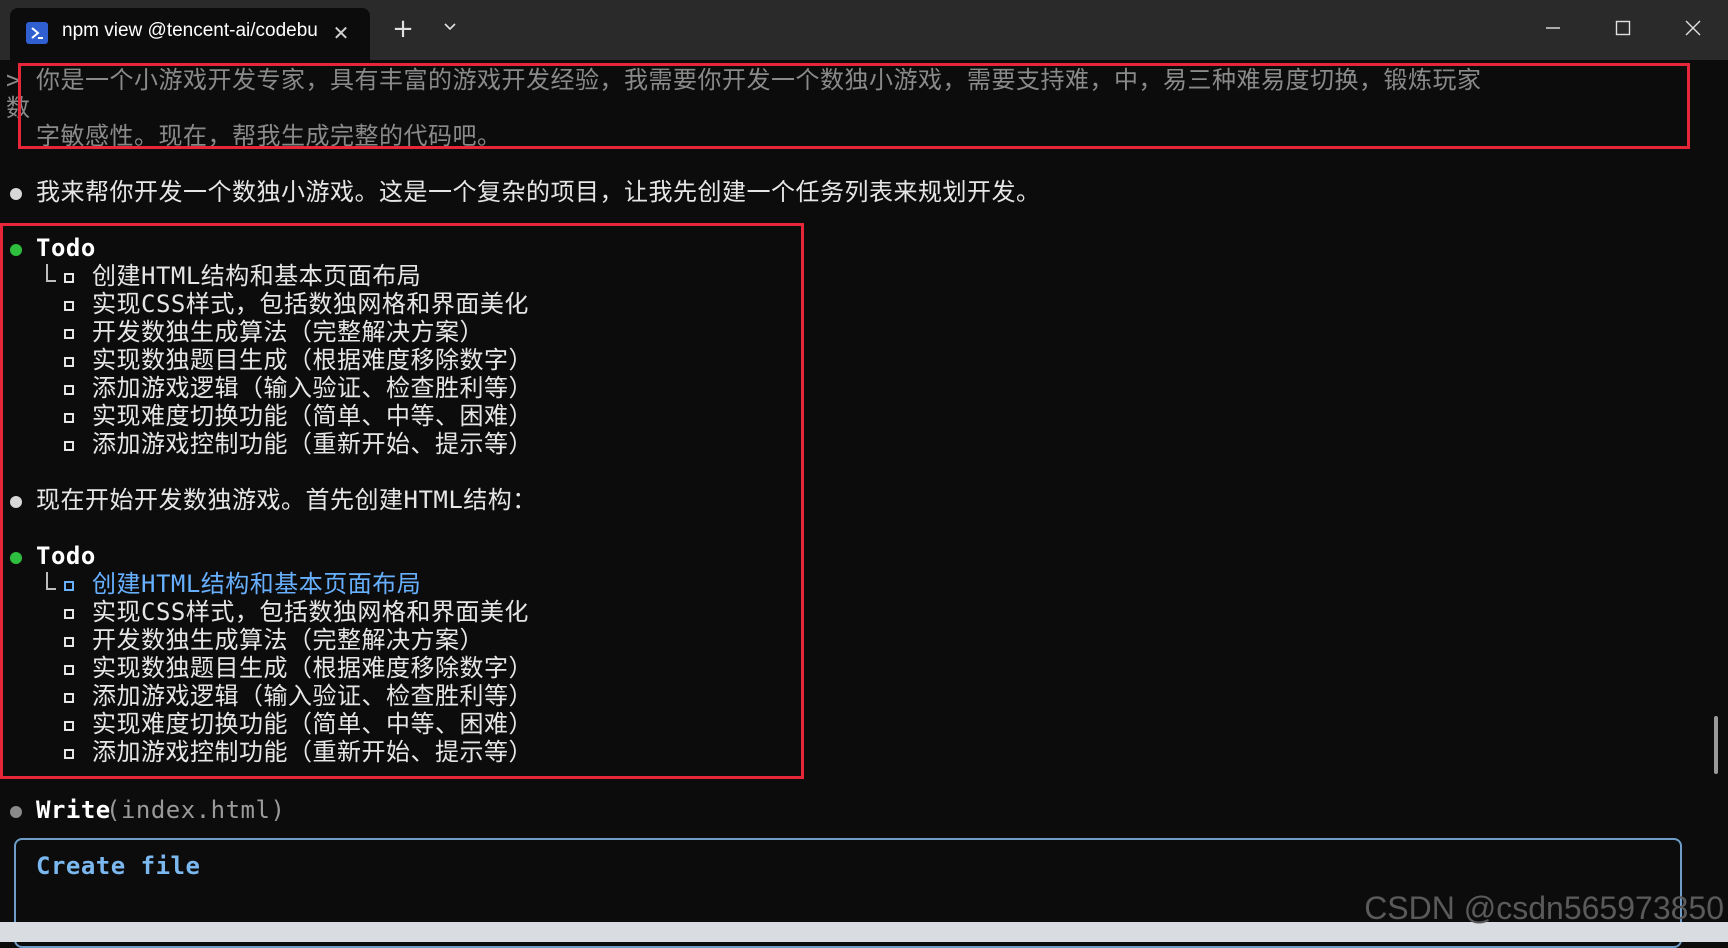 The height and width of the screenshot is (948, 1728). I want to click on minimize-button, so click(1553, 28).